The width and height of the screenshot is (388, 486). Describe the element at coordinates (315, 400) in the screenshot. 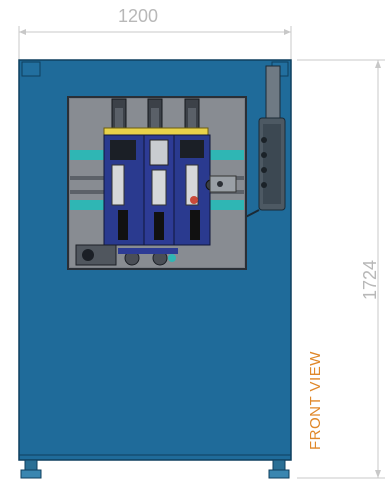

I see `view-label: FRONT VIEW` at that location.